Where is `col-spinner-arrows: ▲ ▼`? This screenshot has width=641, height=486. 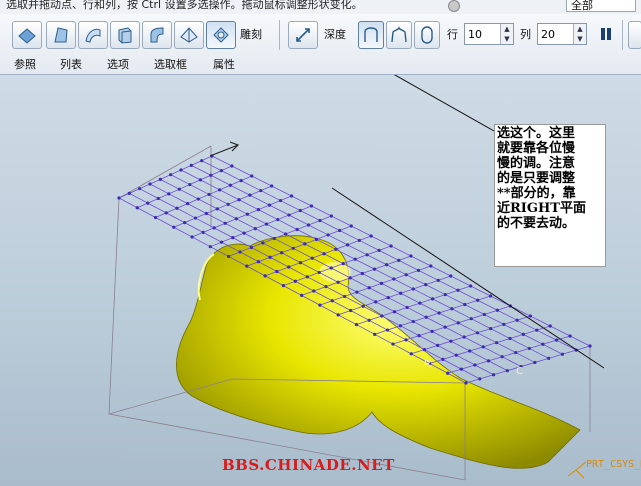 col-spinner-arrows: ▲ ▼ is located at coordinates (579, 34).